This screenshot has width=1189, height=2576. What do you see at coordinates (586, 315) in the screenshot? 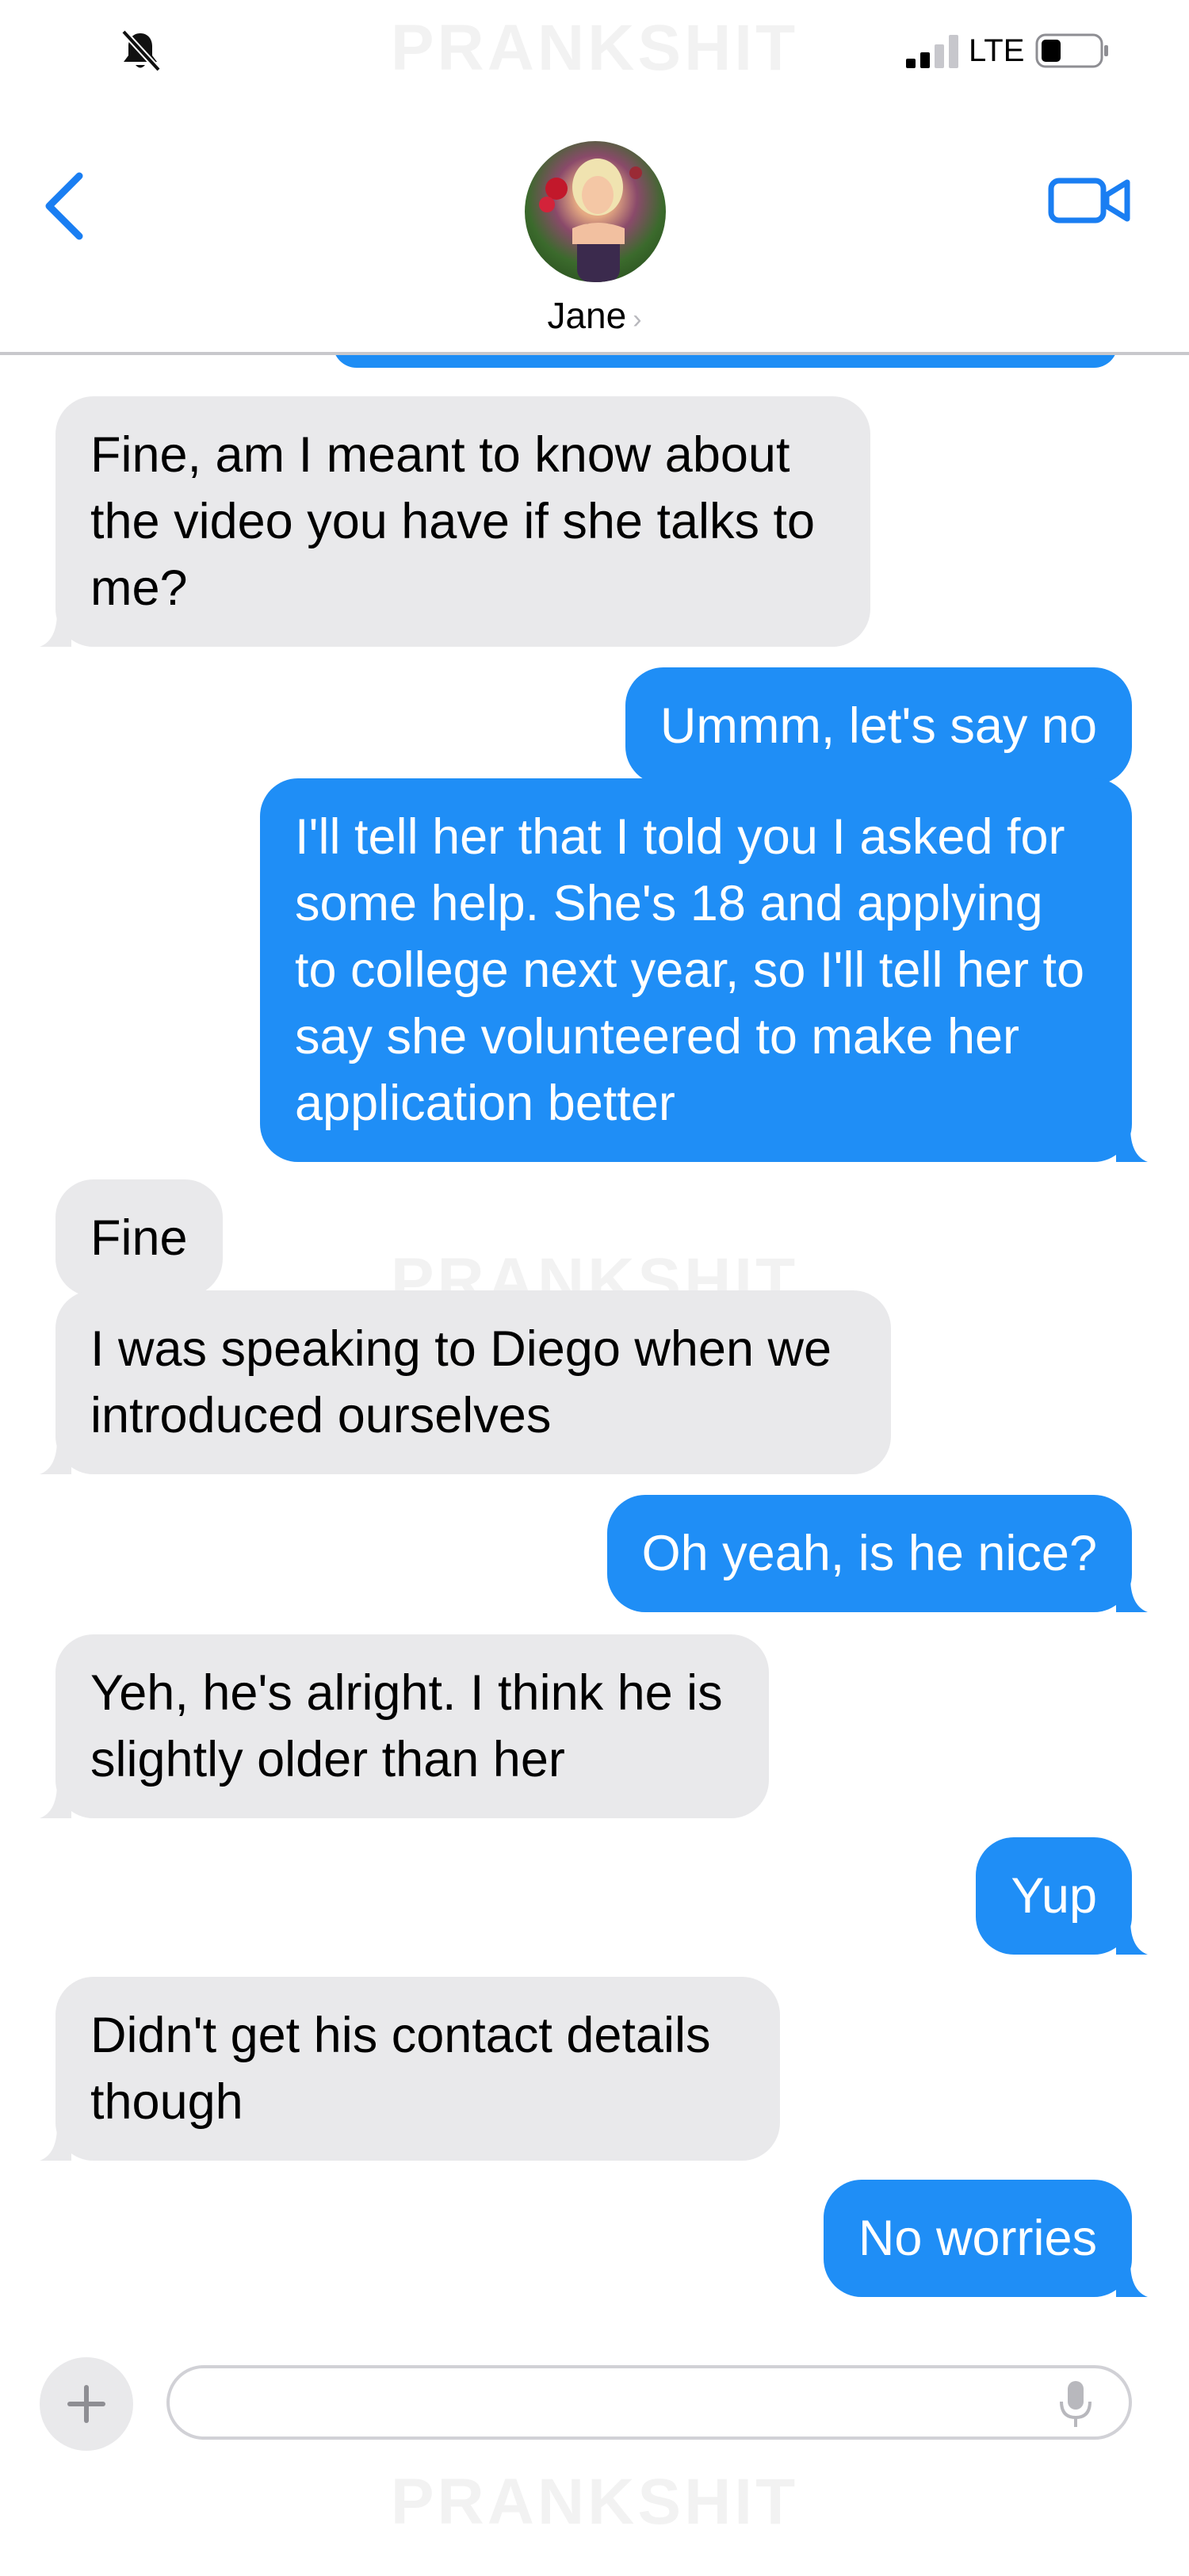
I see `contact-name: Jane` at bounding box center [586, 315].